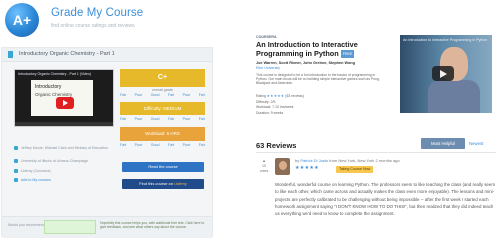 The width and height of the screenshot is (496, 240). I want to click on add-to-my-courses-link: Add to My courses, so click(62, 180).